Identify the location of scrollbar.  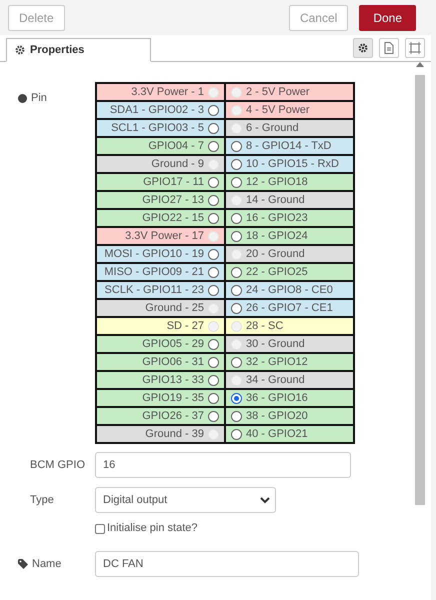
(420, 290).